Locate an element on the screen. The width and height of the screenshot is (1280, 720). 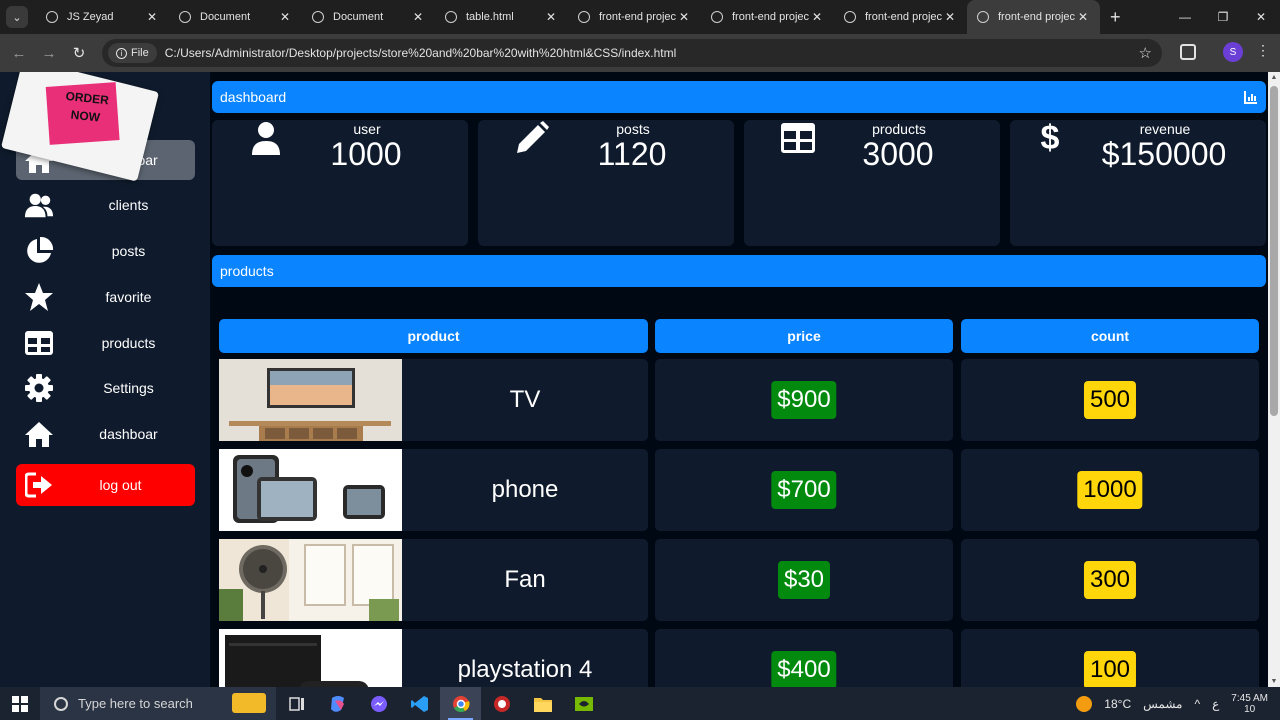
site-info-chip: i File is located at coordinates (132, 53).